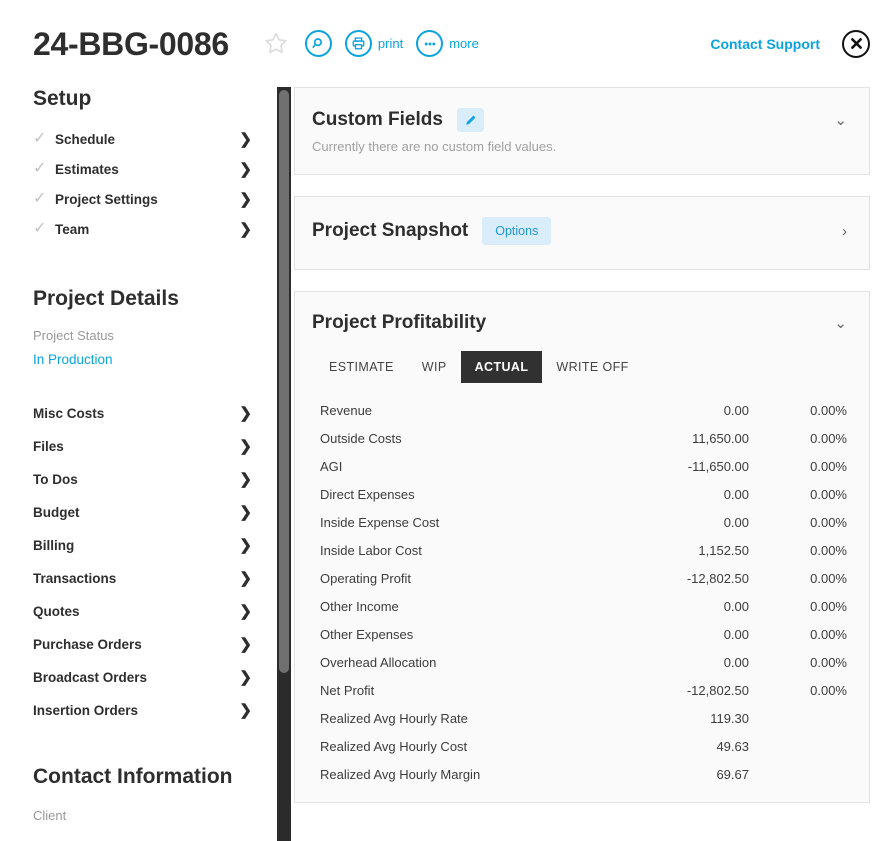 The image size is (894, 841). What do you see at coordinates (361, 367) in the screenshot?
I see `tab-estimate: ESTIMATE` at bounding box center [361, 367].